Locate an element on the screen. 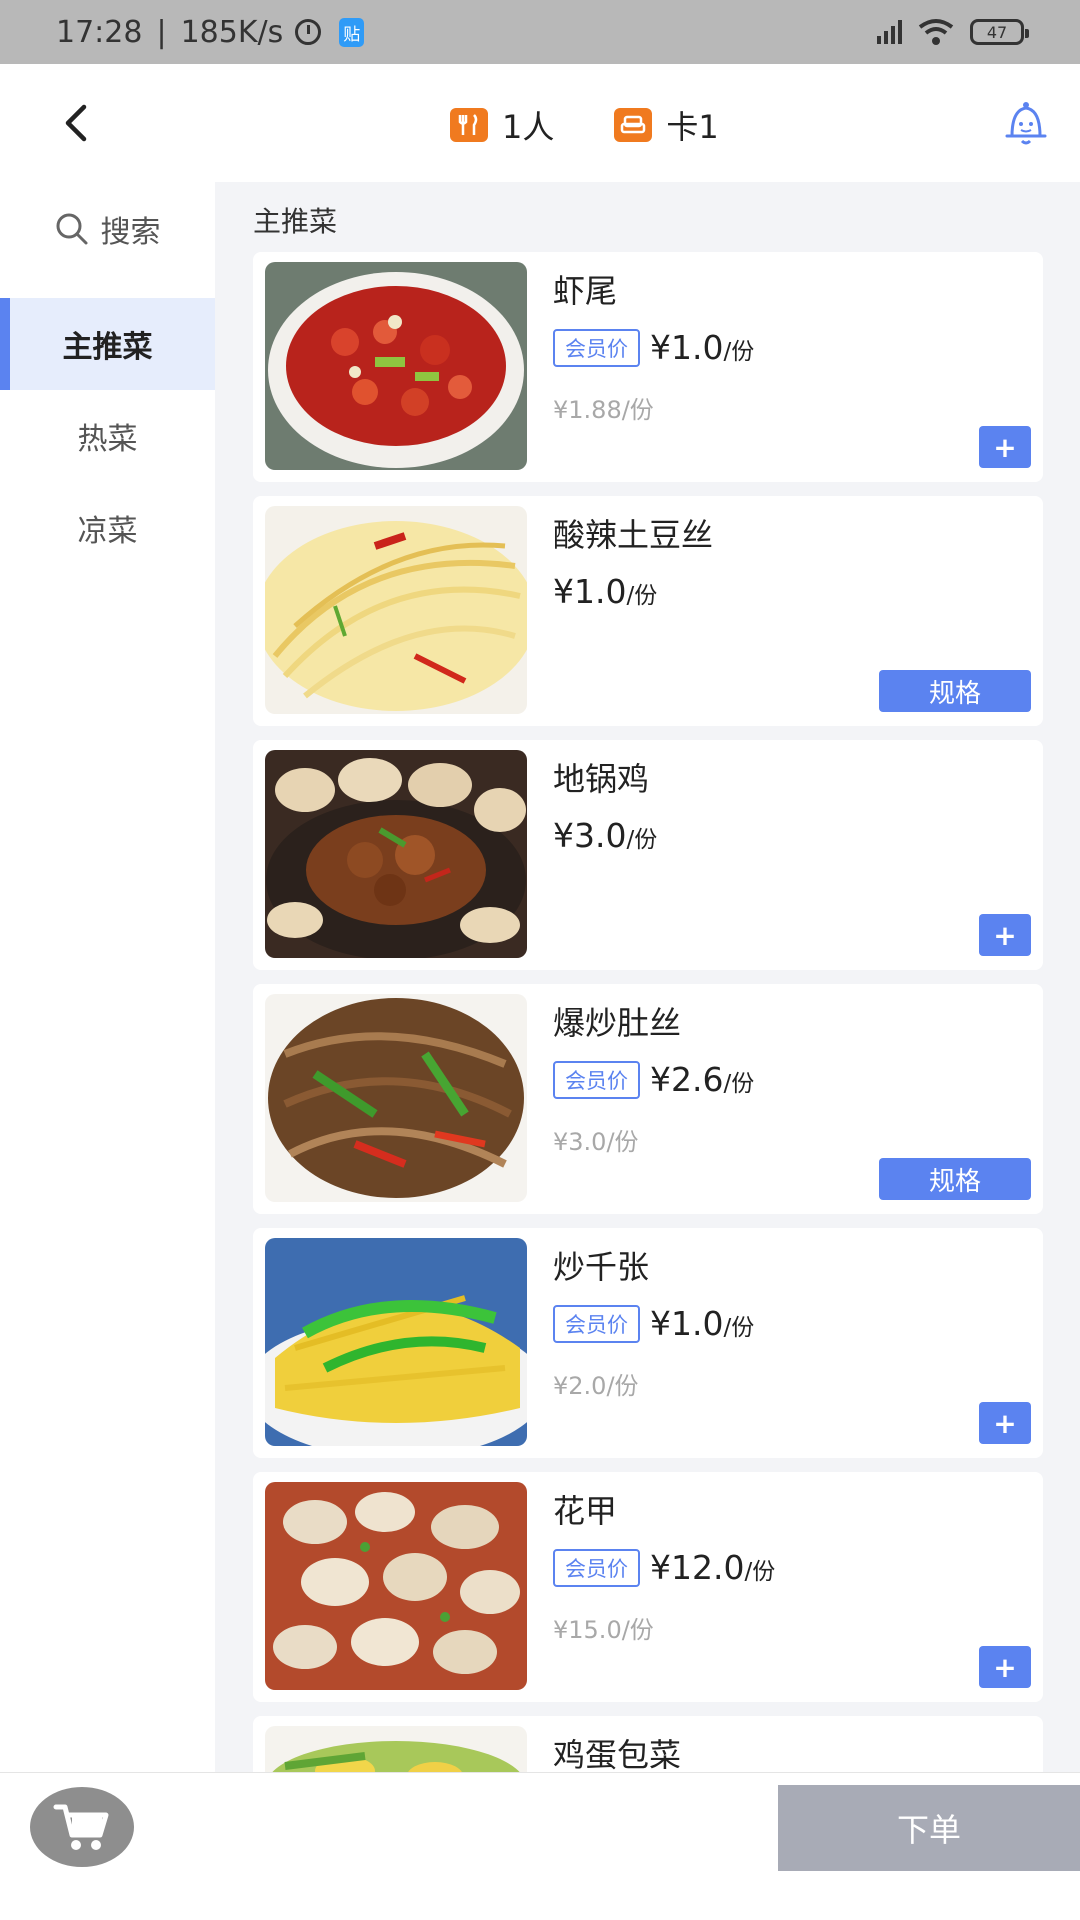 The width and height of the screenshot is (1080, 1920). category-label: 主推菜 is located at coordinates (107, 347).